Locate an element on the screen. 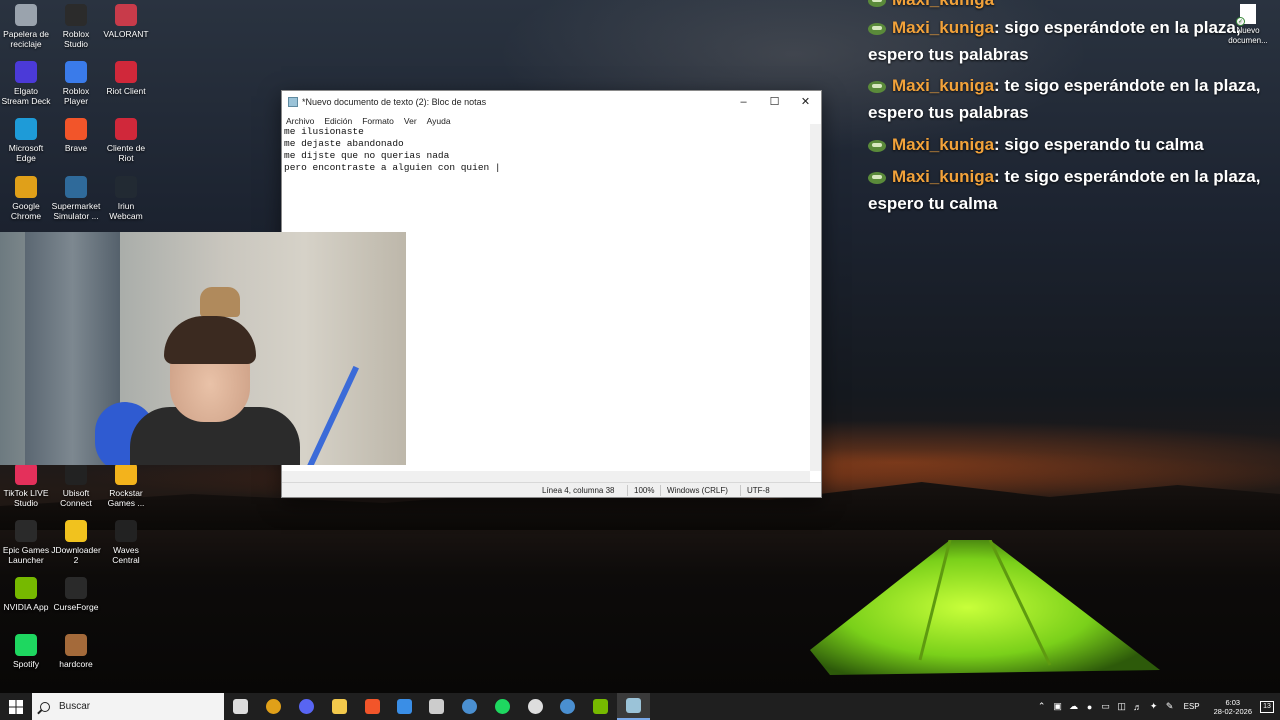 This screenshot has width=1280, height=720. network-icon: ◫ is located at coordinates (1122, 707).